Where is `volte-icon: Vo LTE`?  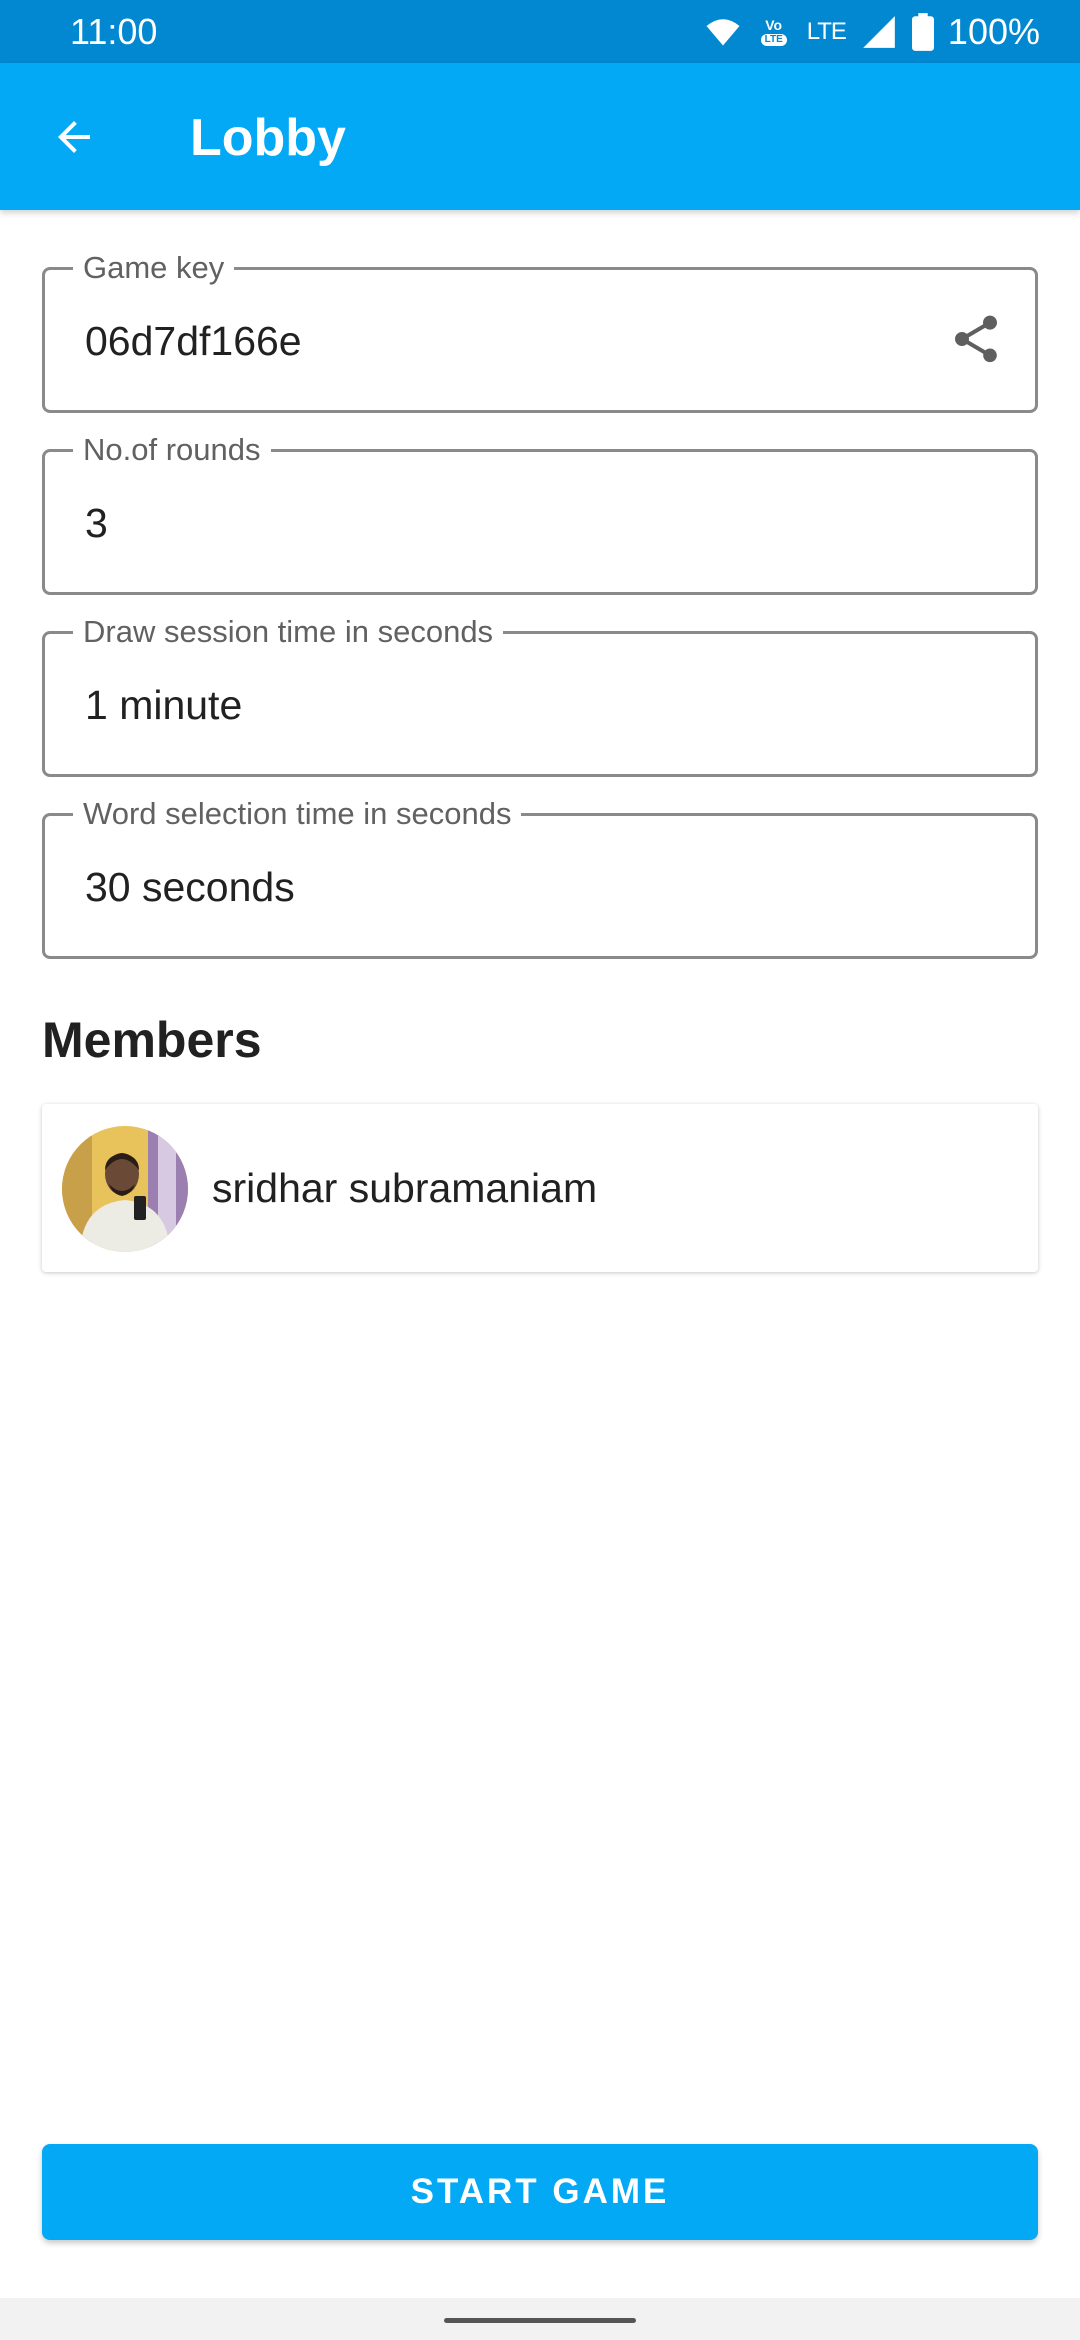 volte-icon: Vo LTE is located at coordinates (774, 32).